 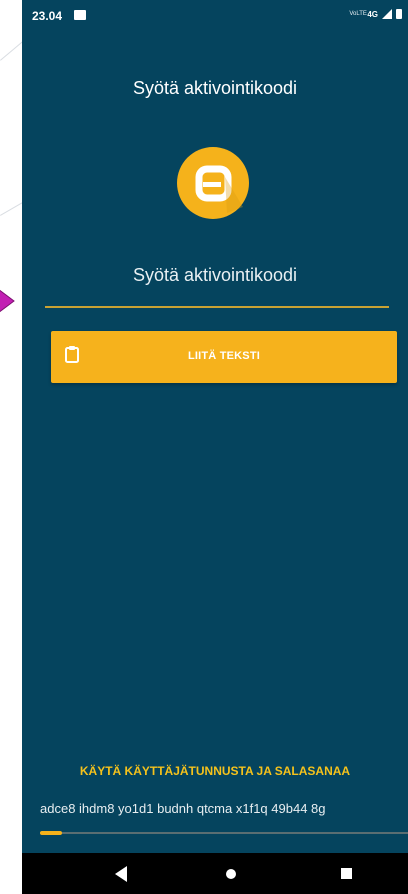 What do you see at coordinates (9, 303) in the screenshot?
I see `pointer-marker-icon` at bounding box center [9, 303].